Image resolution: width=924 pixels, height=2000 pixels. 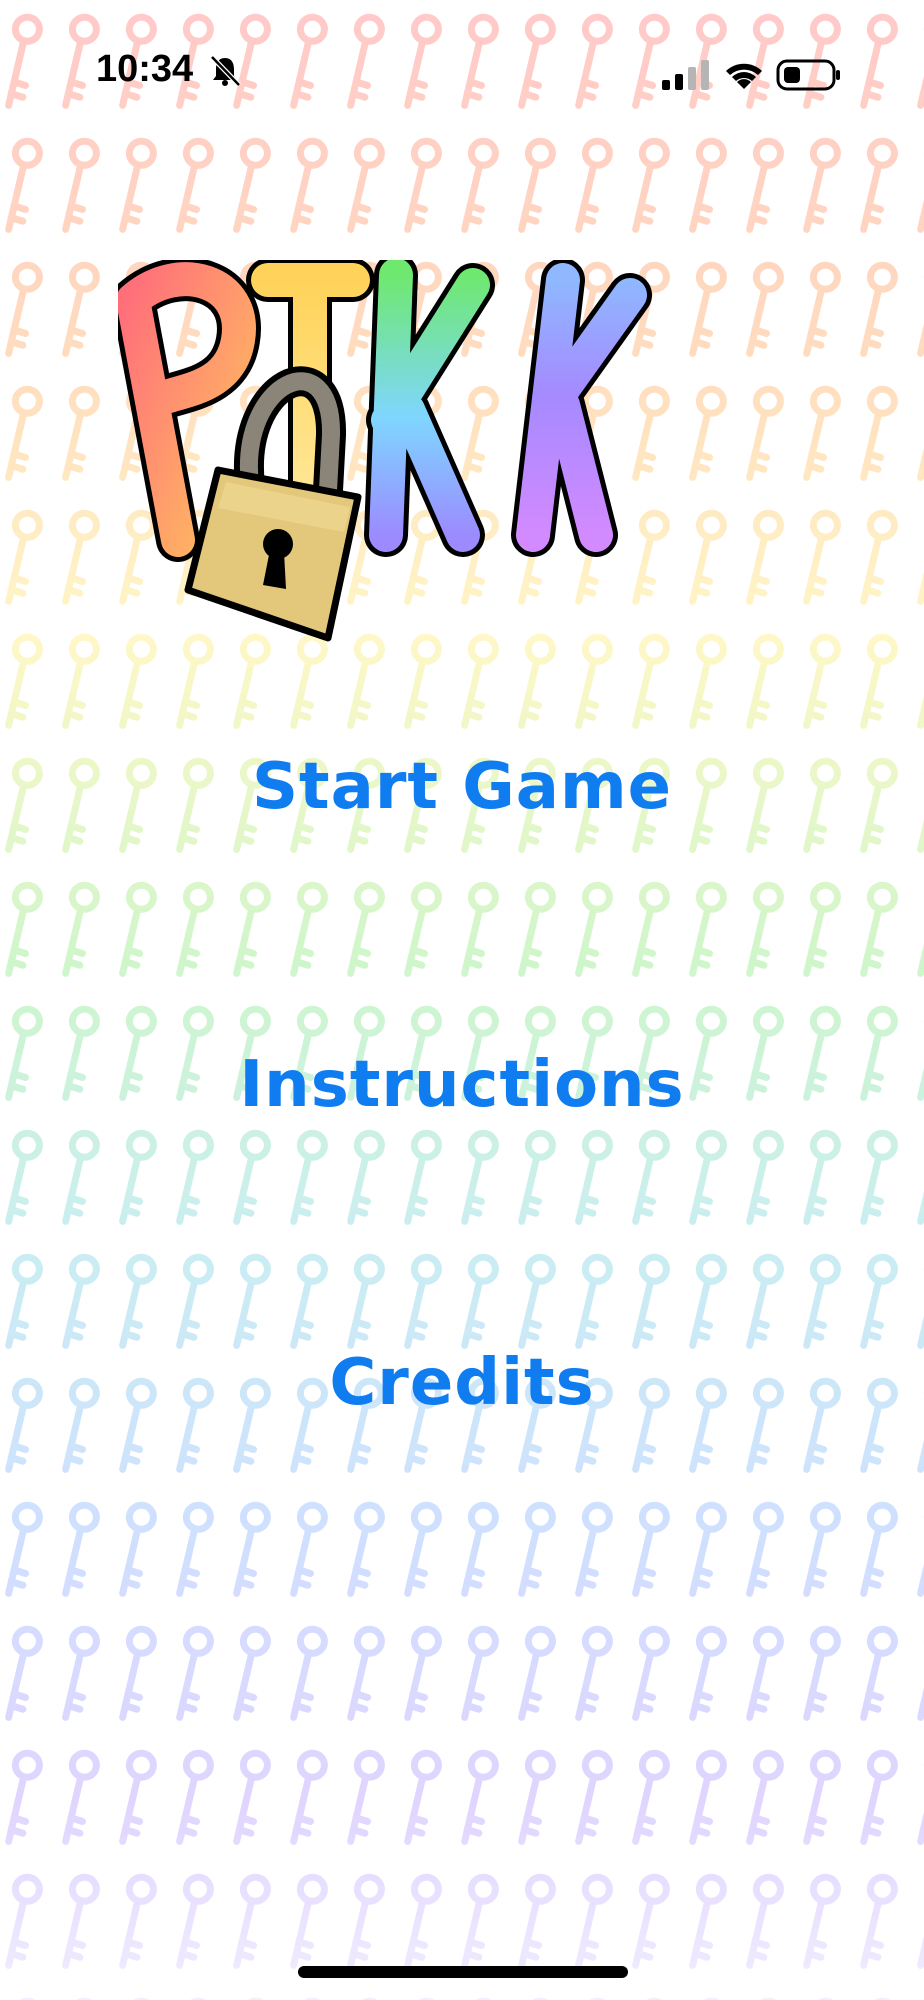 What do you see at coordinates (462, 1085) in the screenshot?
I see `instructions-button: Instructions` at bounding box center [462, 1085].